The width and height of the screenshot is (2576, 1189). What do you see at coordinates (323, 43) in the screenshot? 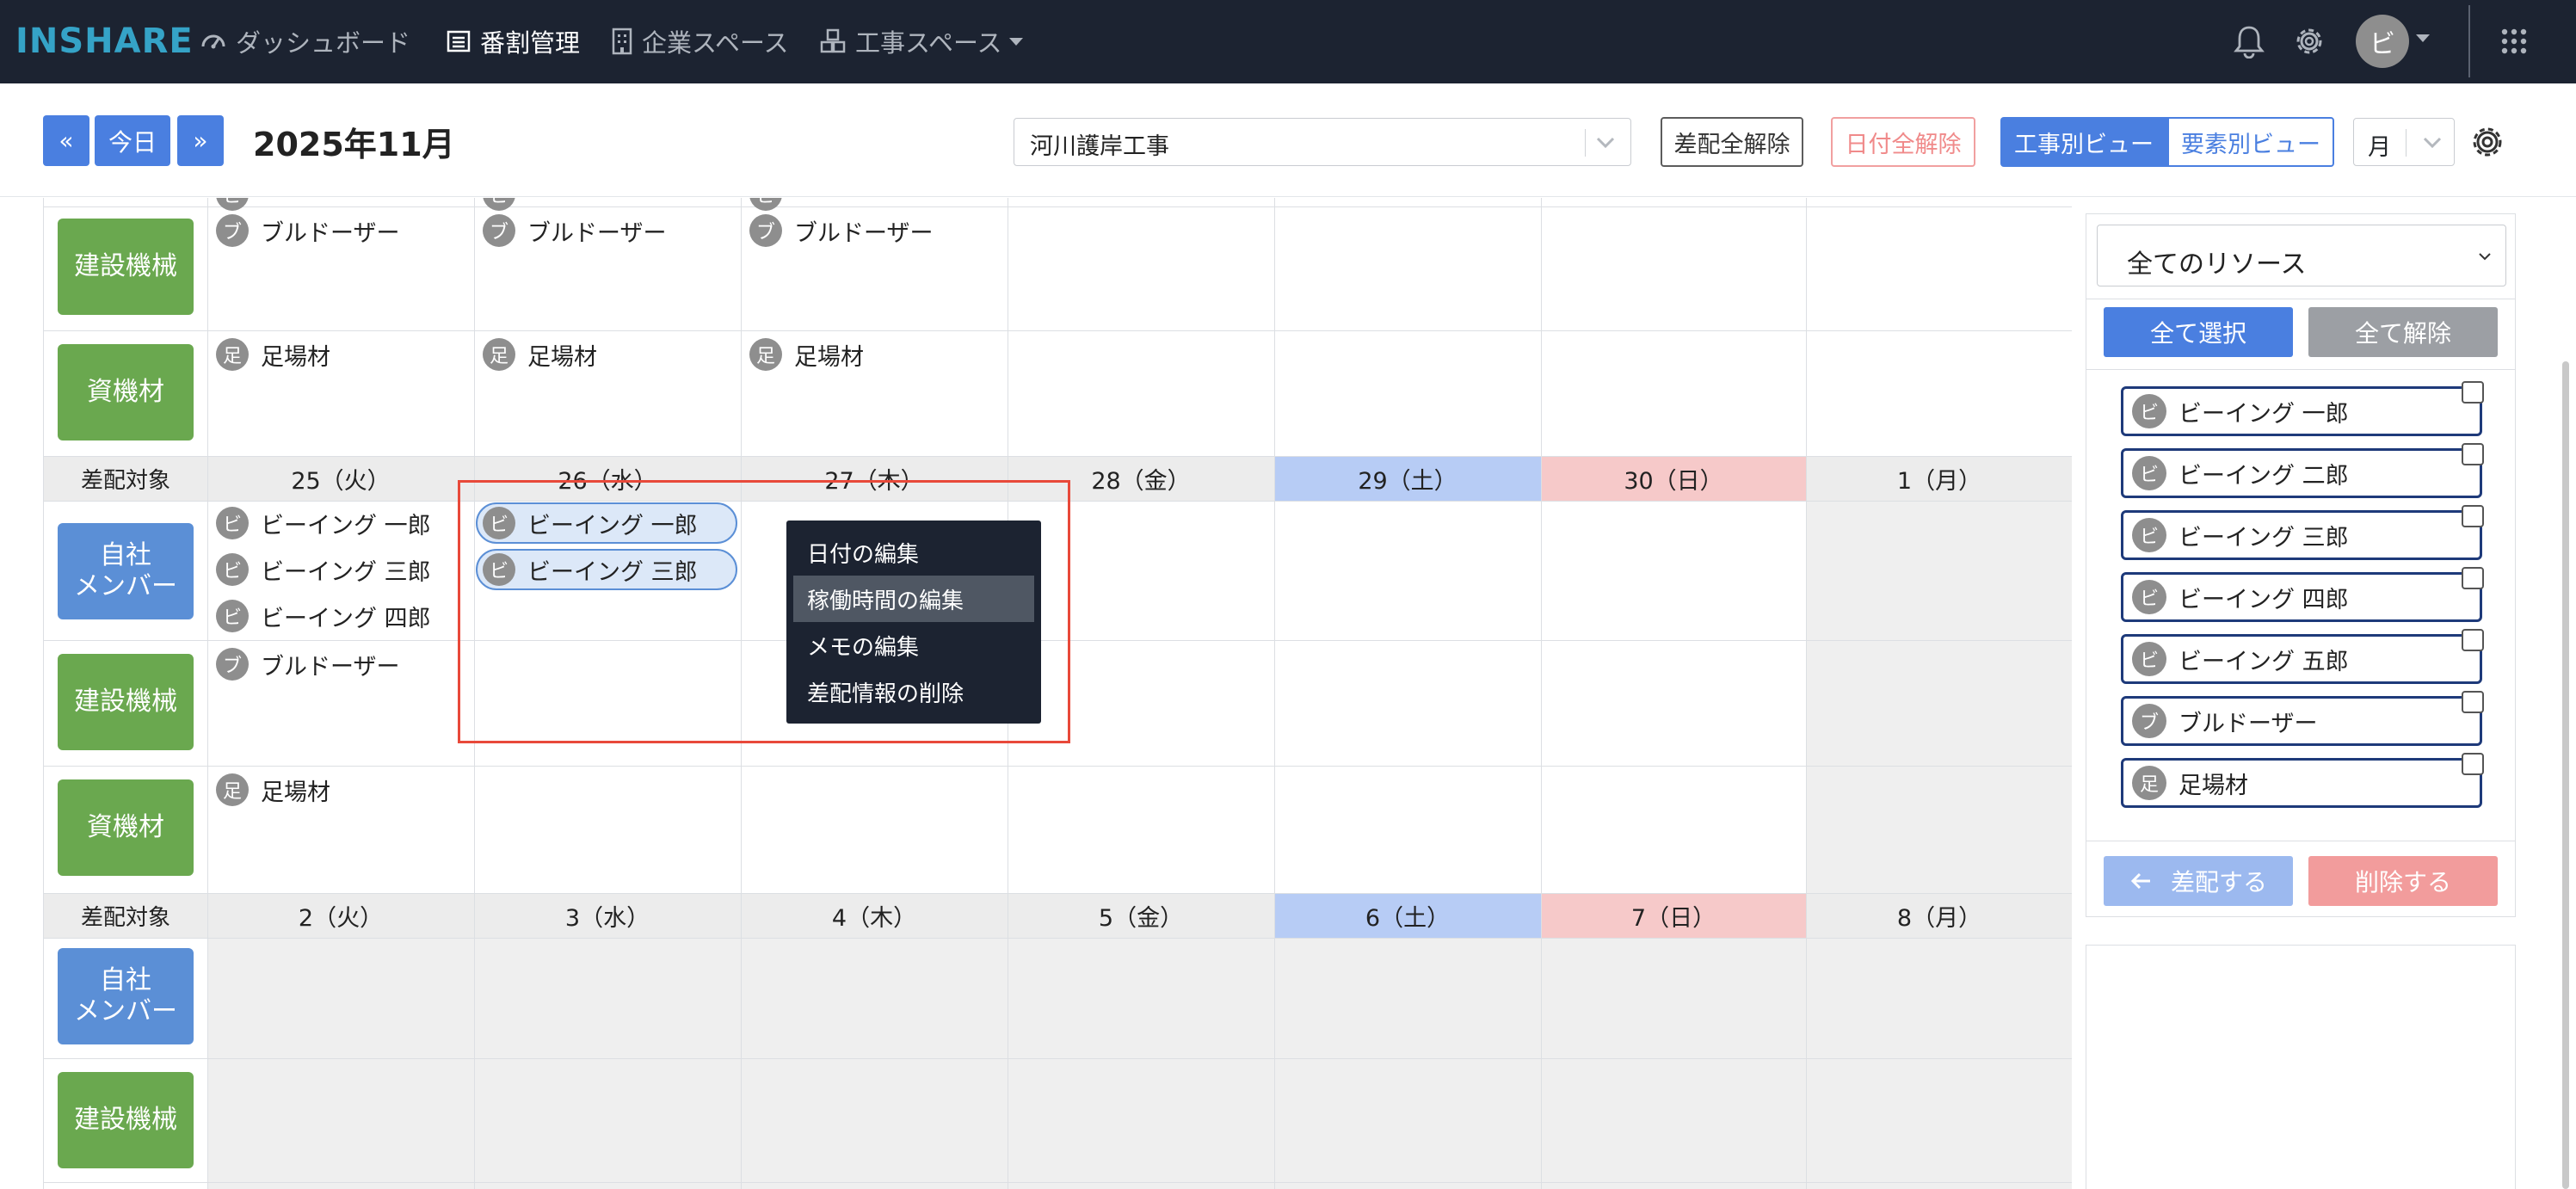
I see `nav-dashboard-label: ダッシュボード` at bounding box center [323, 43].